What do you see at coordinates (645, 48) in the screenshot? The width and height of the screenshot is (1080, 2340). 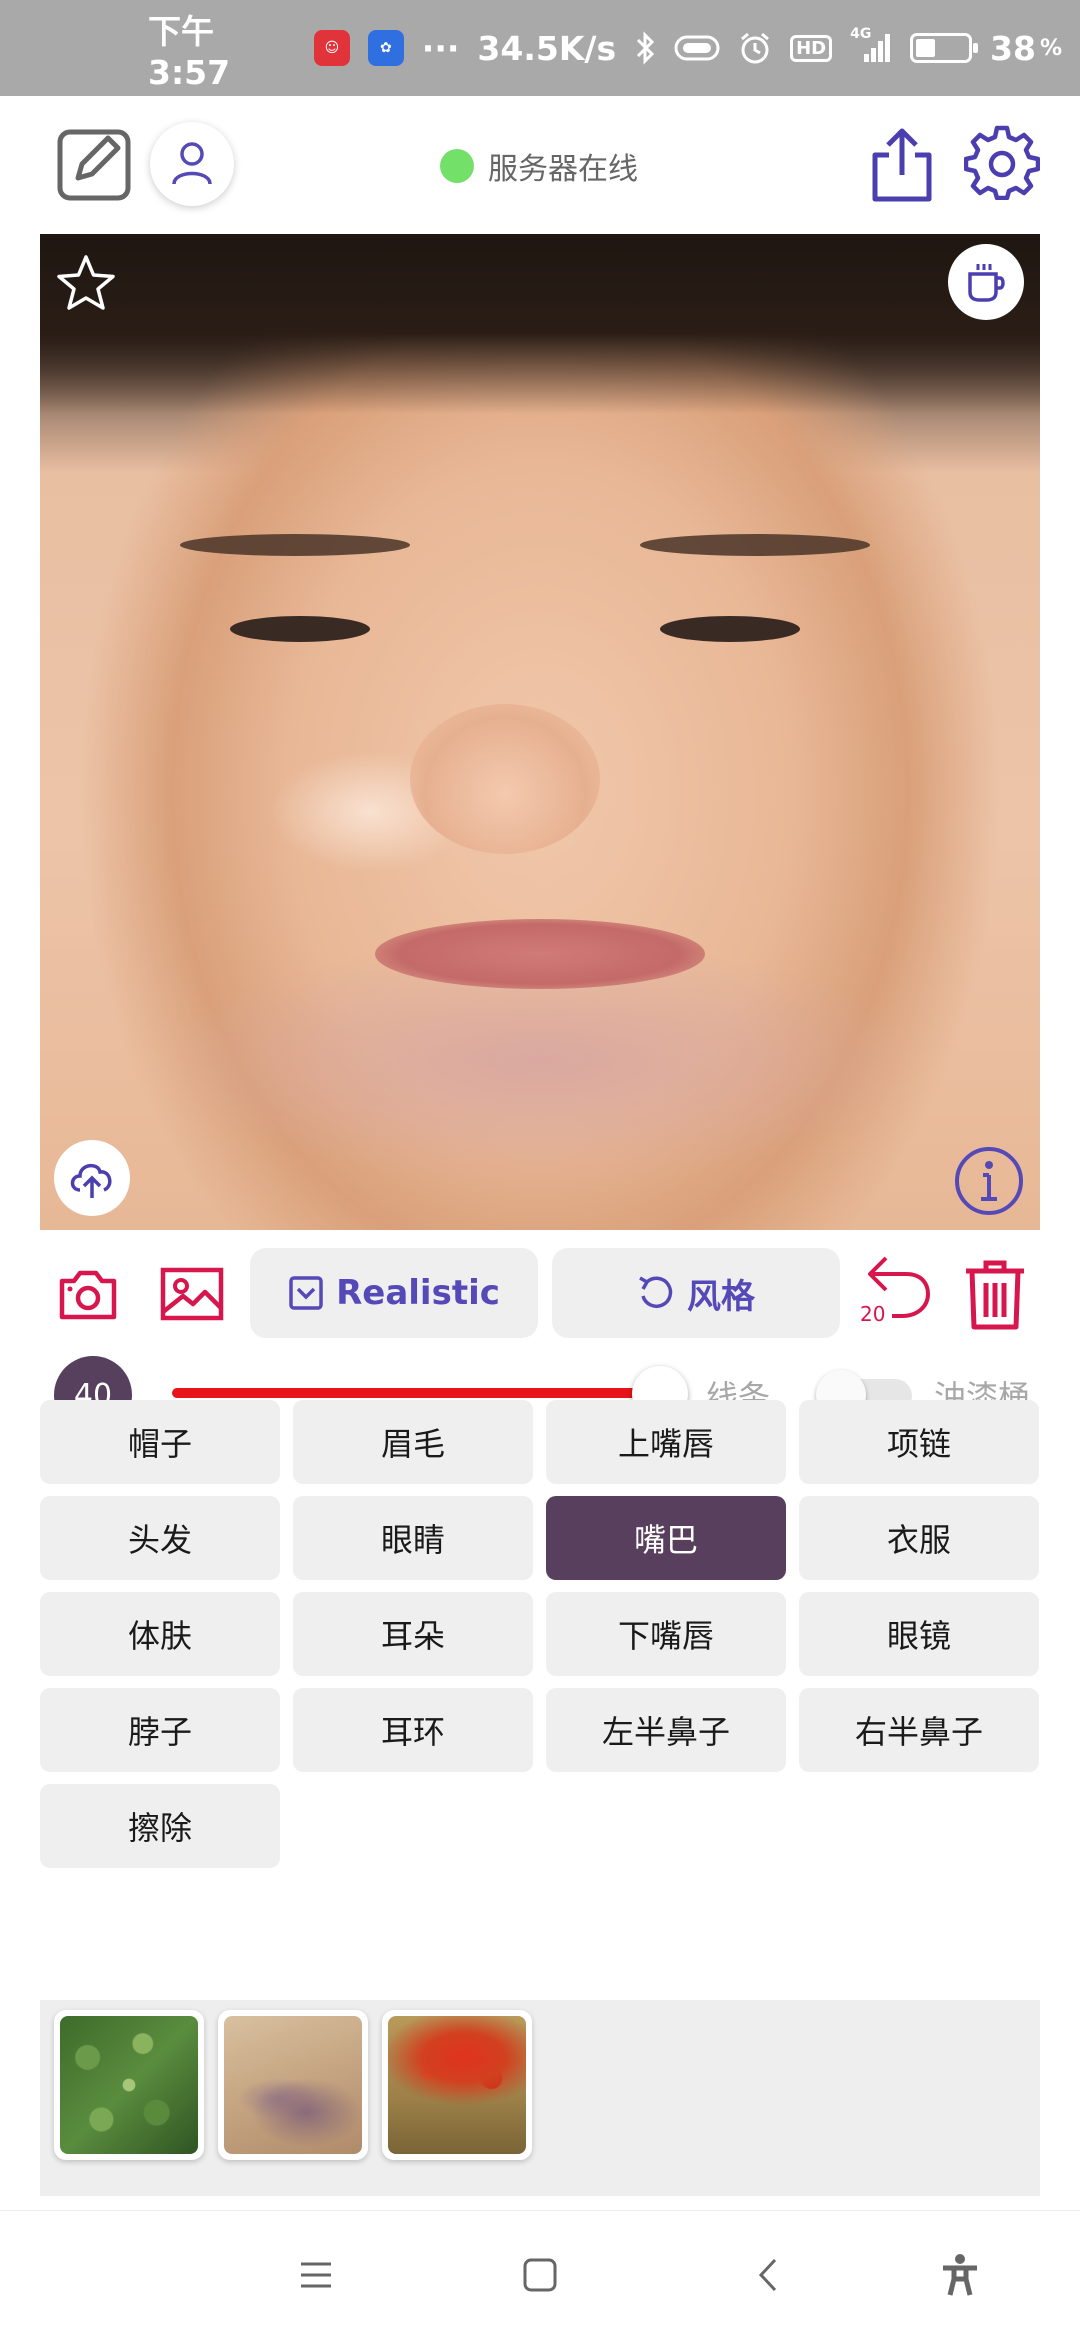 I see `bluetooth-icon` at bounding box center [645, 48].